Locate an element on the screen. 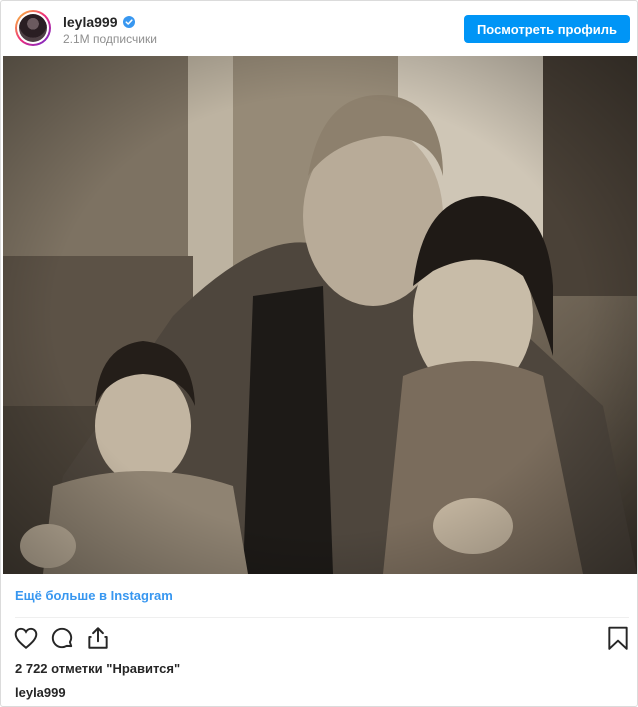  more-on-instagram-link: Ещё больше в Instagram is located at coordinates (94, 595).